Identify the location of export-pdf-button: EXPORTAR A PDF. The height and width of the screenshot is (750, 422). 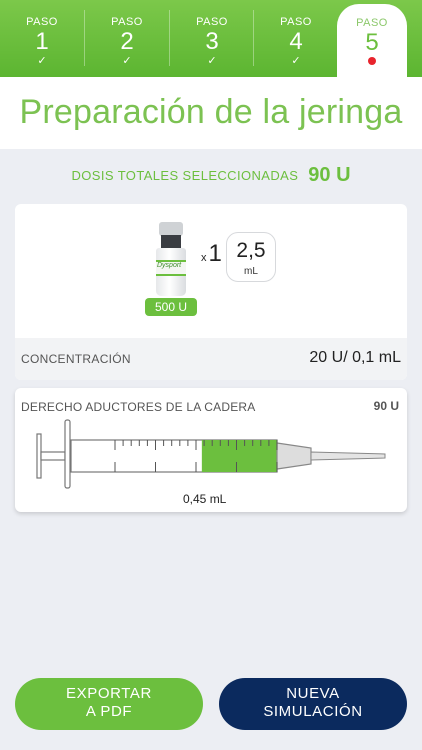
(109, 704).